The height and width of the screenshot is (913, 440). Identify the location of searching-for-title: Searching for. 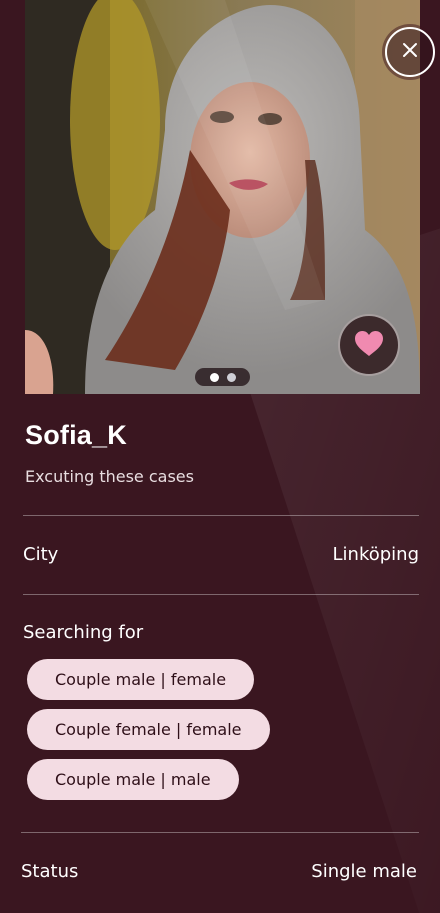
(83, 632).